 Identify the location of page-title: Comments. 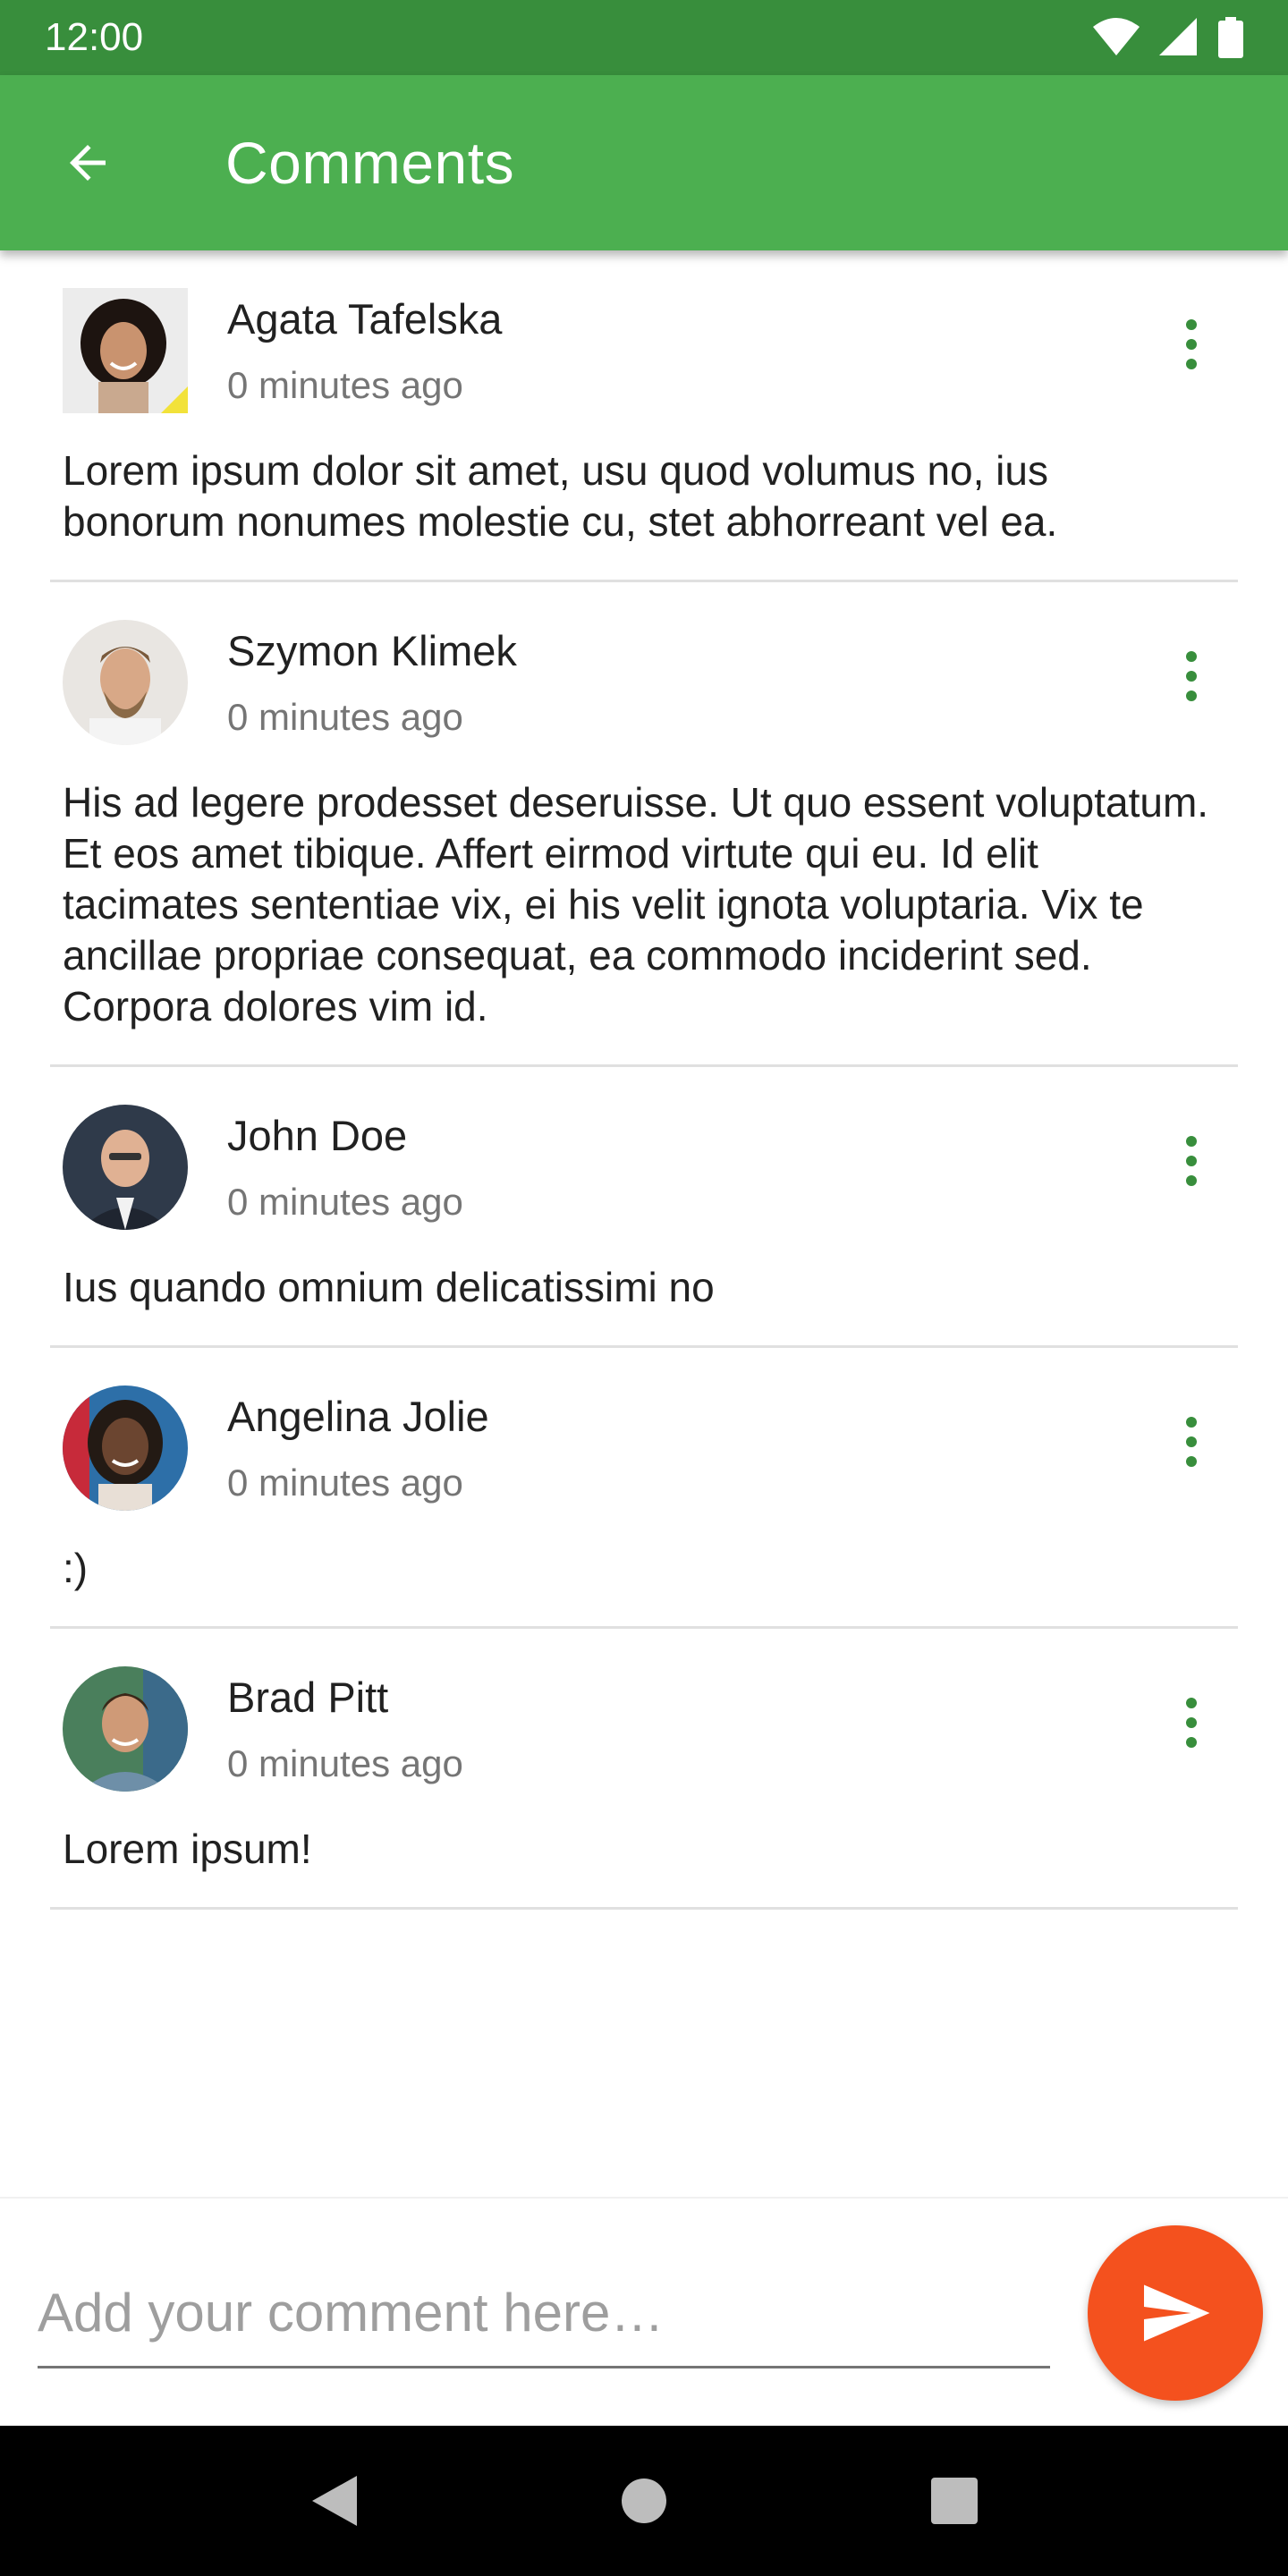
(370, 163).